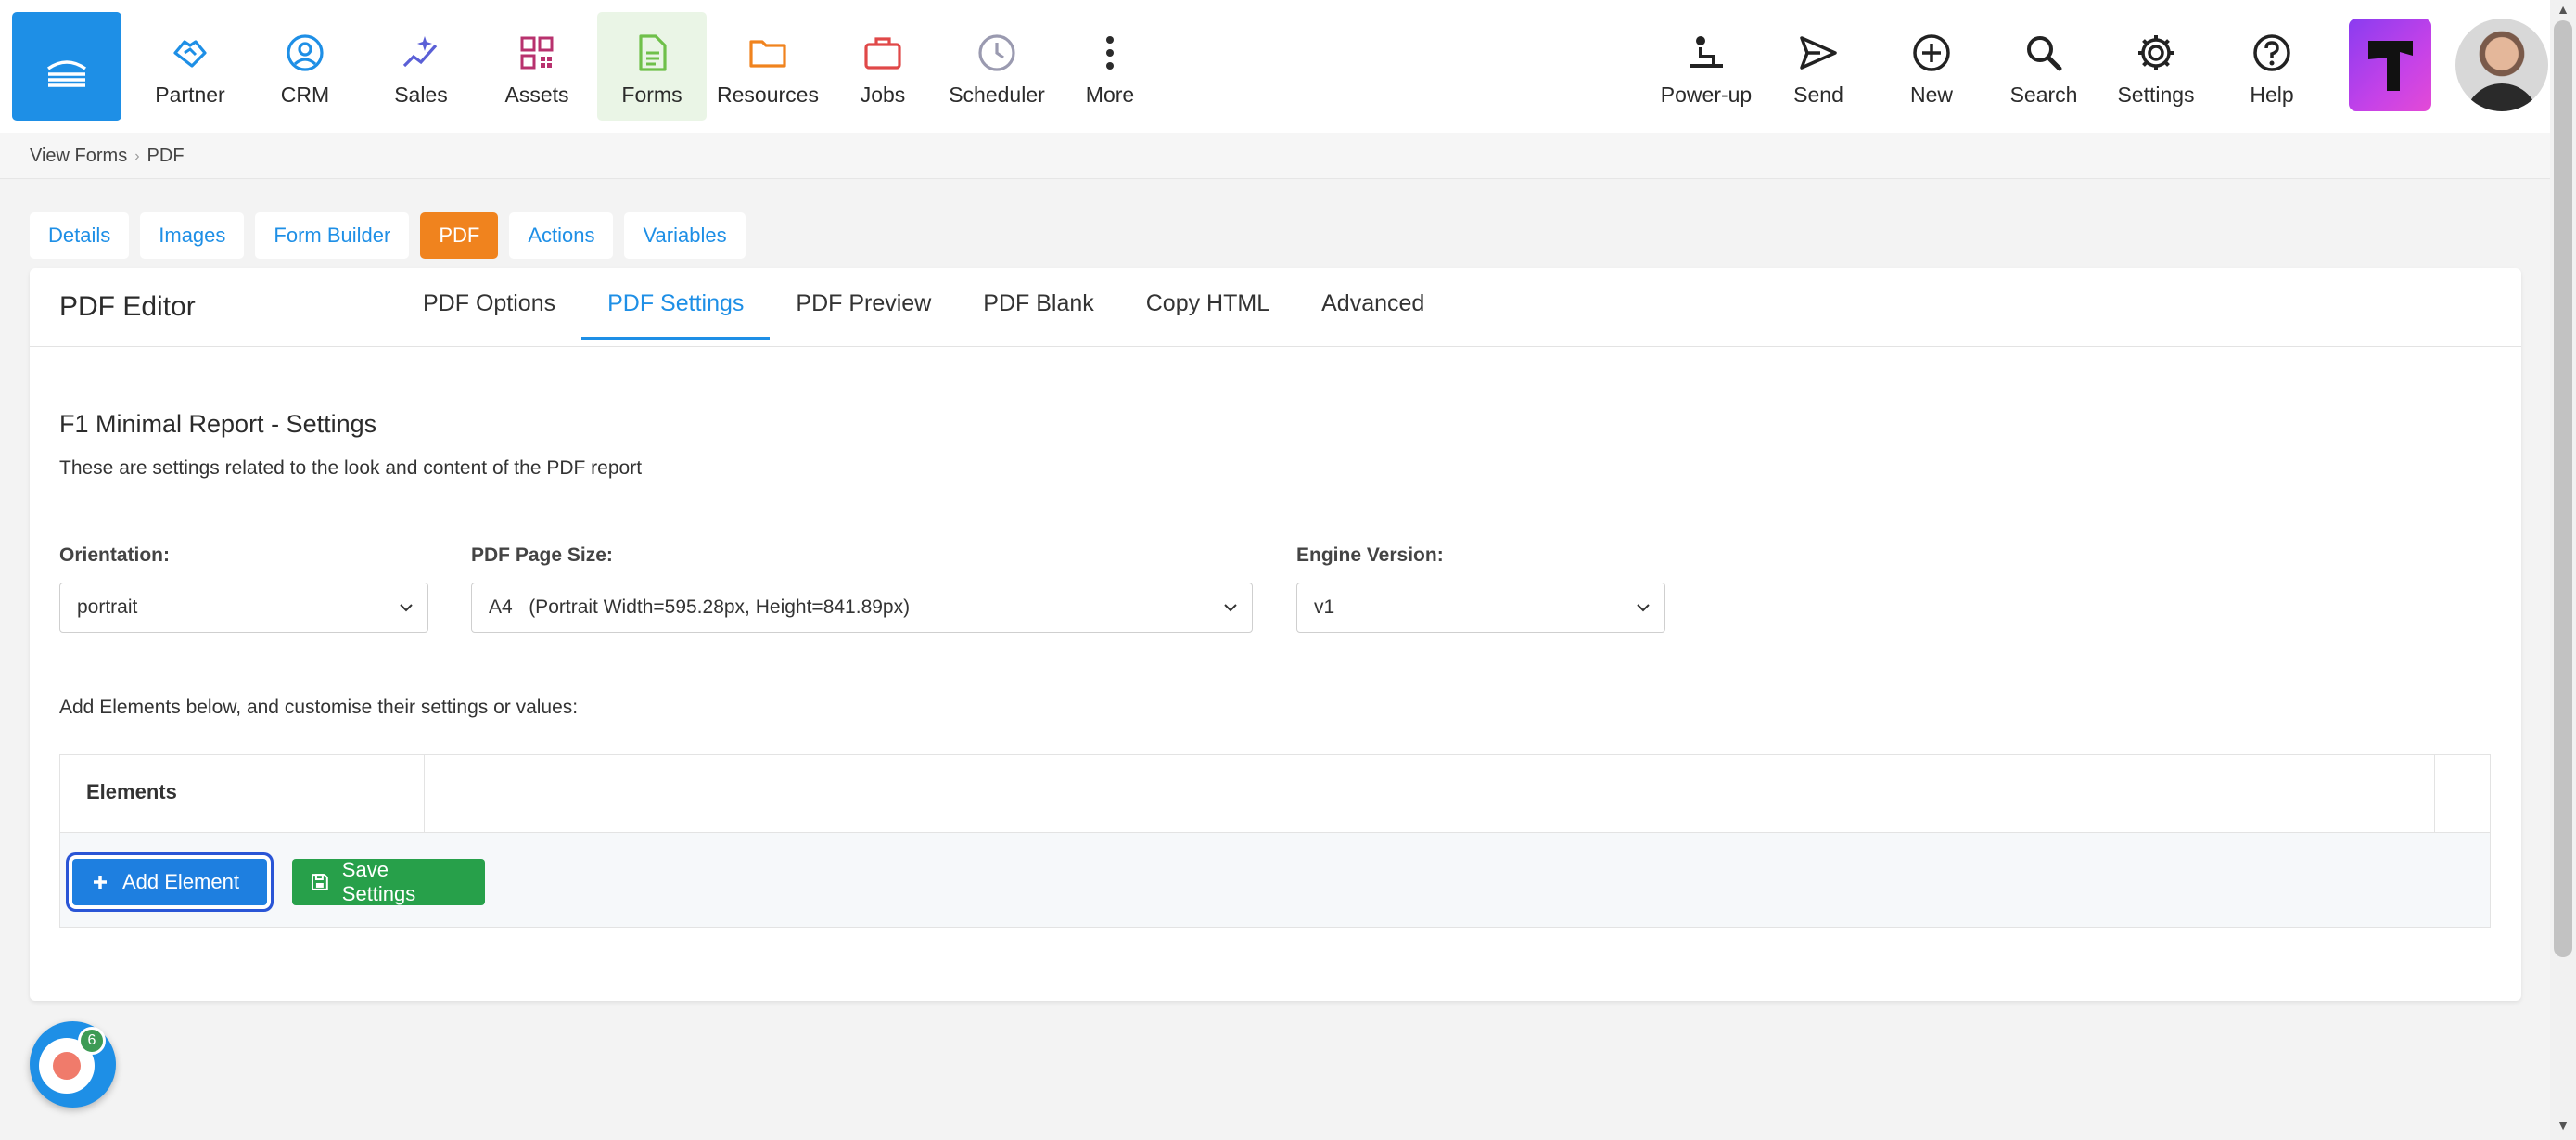  I want to click on add-element-label: Add Element, so click(181, 881).